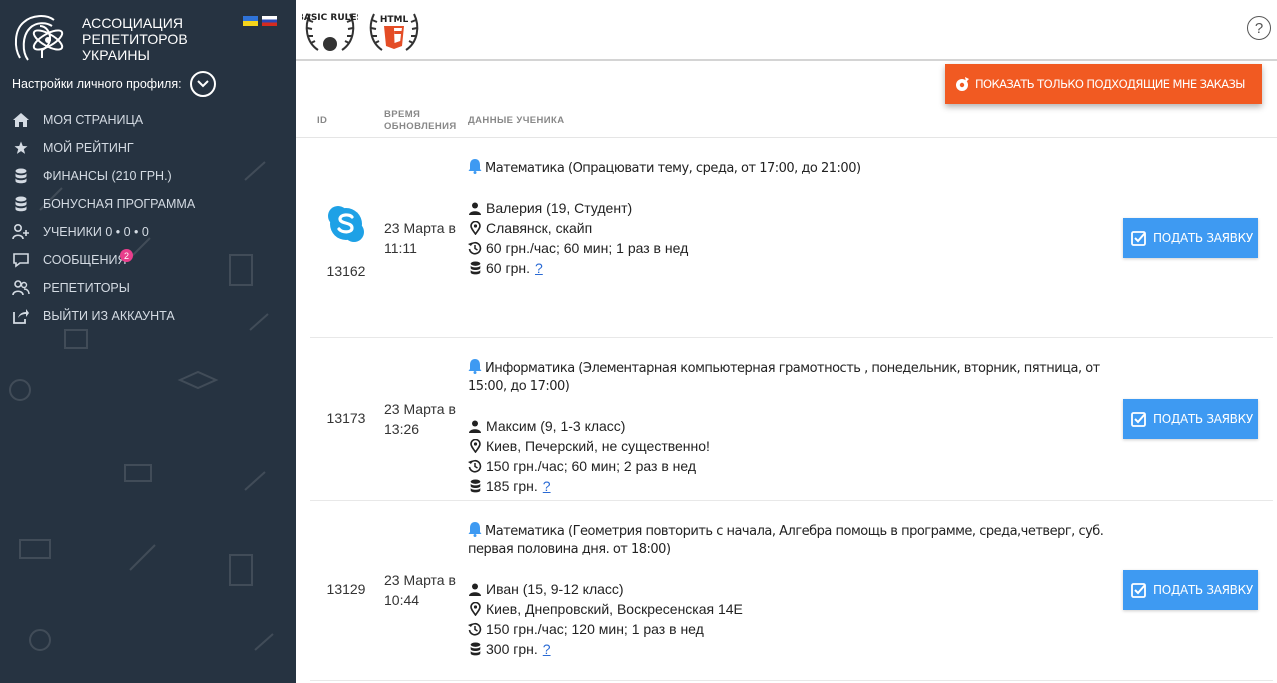 The height and width of the screenshot is (683, 1277). I want to click on sidebar-item-logout: Выйти из аккаунта, so click(148, 316).